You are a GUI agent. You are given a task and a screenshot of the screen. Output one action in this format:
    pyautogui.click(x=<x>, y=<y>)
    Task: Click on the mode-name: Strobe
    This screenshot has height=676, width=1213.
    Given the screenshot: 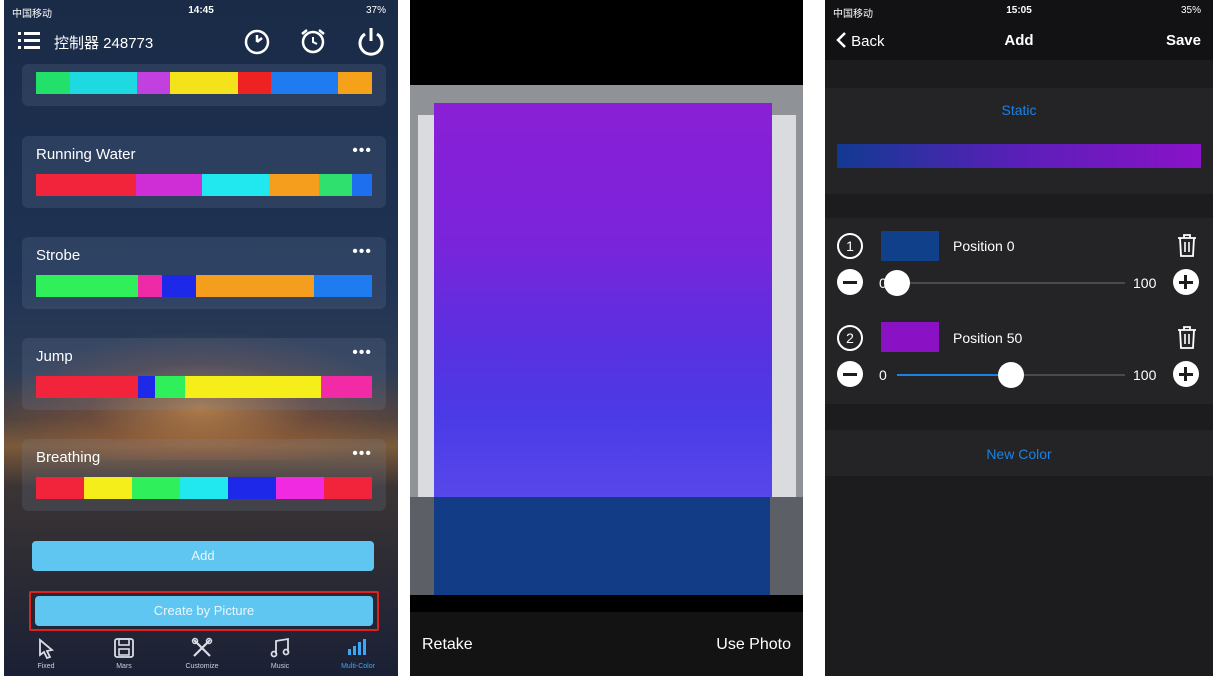 What is the action you would take?
    pyautogui.click(x=58, y=255)
    